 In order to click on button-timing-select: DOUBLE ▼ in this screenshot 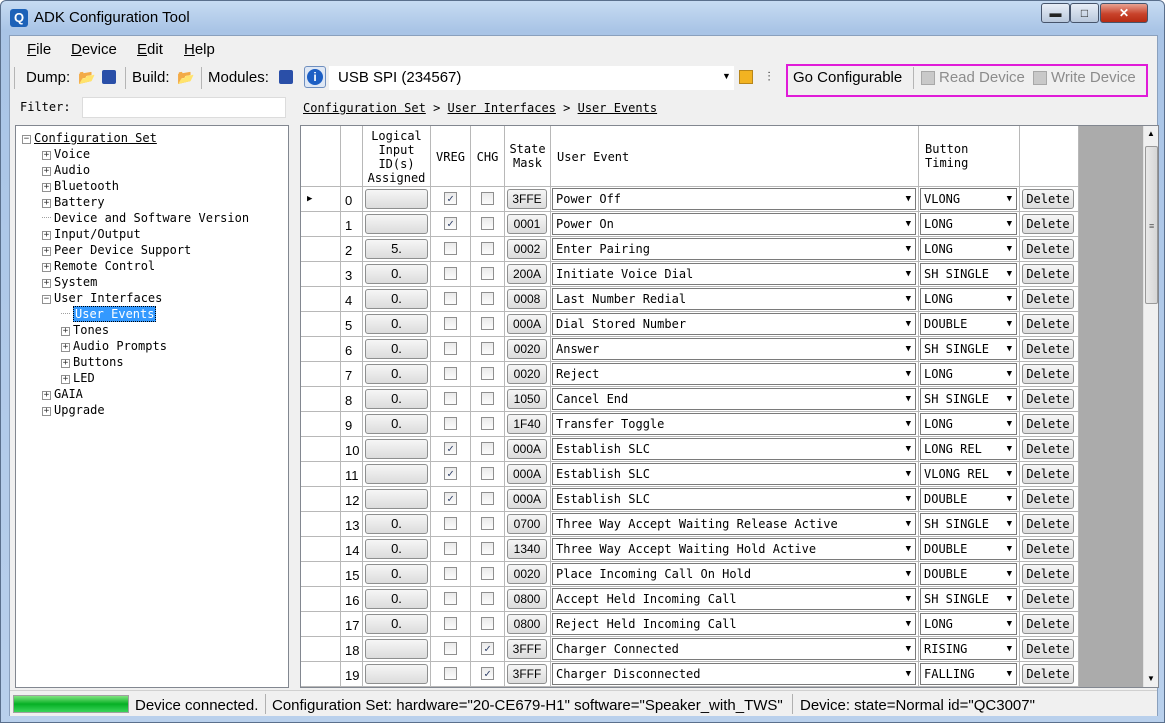, I will do `click(968, 324)`.